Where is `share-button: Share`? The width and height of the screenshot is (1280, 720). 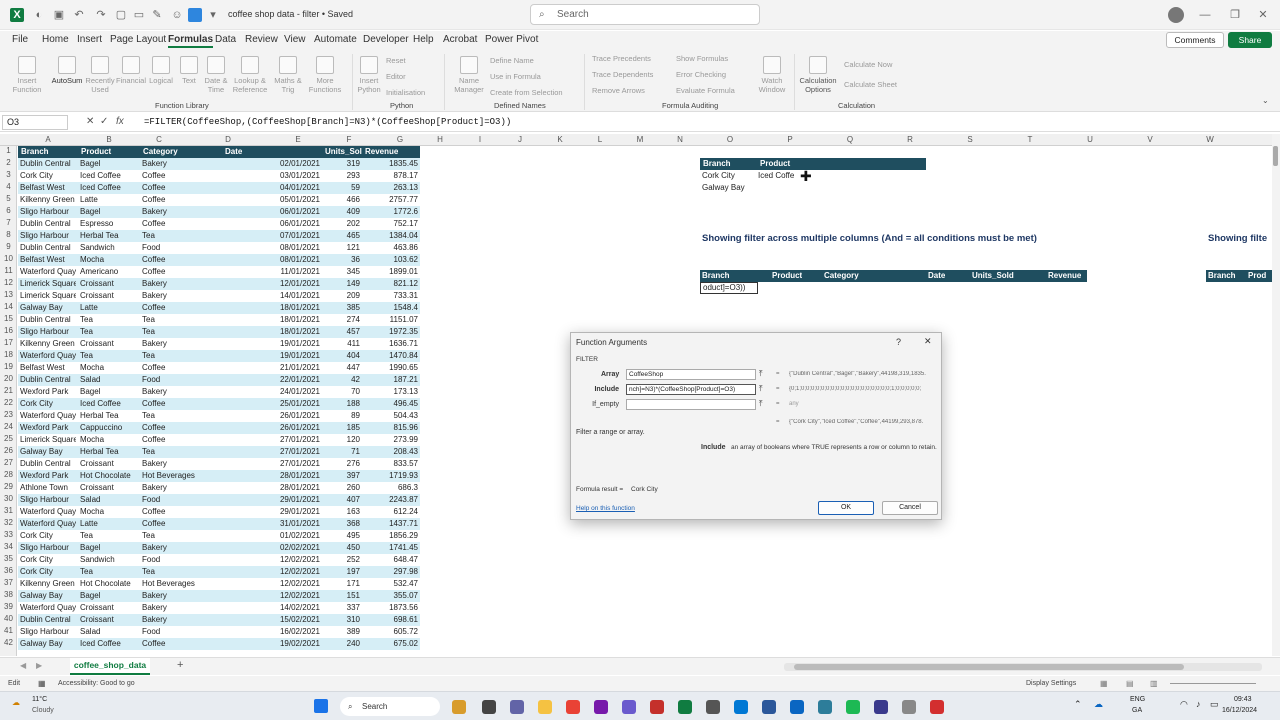 share-button: Share is located at coordinates (1250, 40).